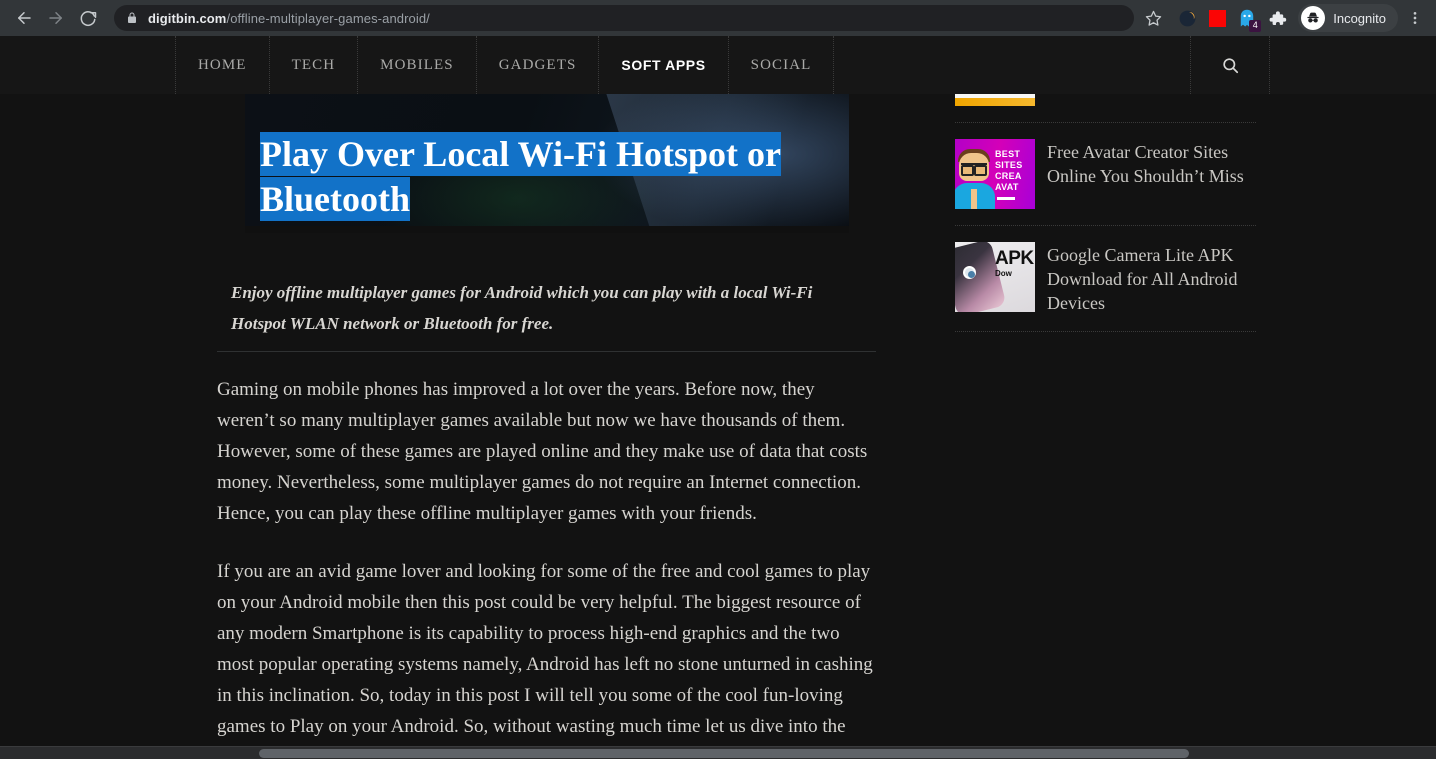 The width and height of the screenshot is (1436, 759). Describe the element at coordinates (546, 351) in the screenshot. I see `content-divider` at that location.